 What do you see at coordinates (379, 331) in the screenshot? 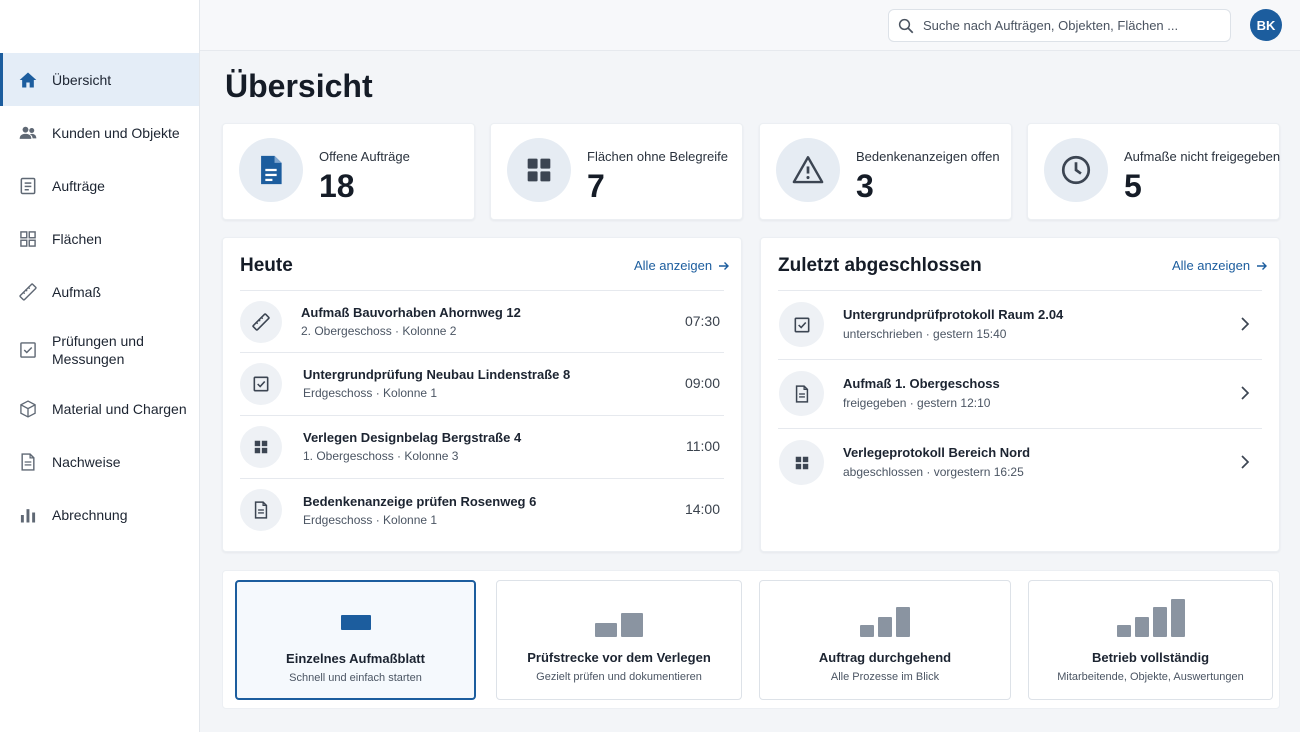
I see `item-subtitle: 2. Obergeschoss · Kolonne 2` at bounding box center [379, 331].